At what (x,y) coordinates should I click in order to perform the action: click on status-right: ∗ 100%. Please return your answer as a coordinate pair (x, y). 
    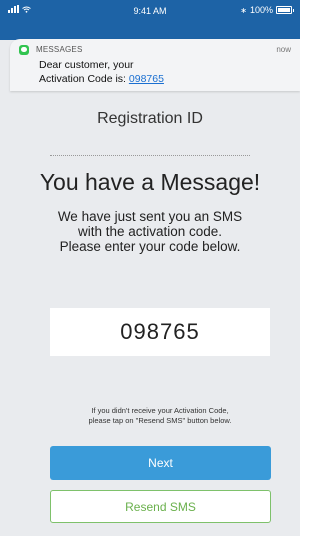
    Looking at the image, I should click on (267, 10).